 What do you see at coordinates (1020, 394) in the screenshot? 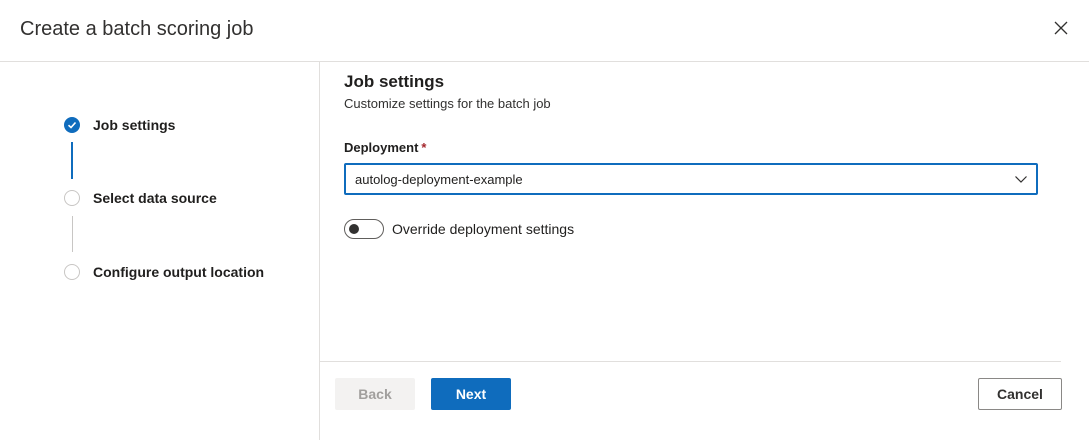
I see `cancel-button: Cancel` at bounding box center [1020, 394].